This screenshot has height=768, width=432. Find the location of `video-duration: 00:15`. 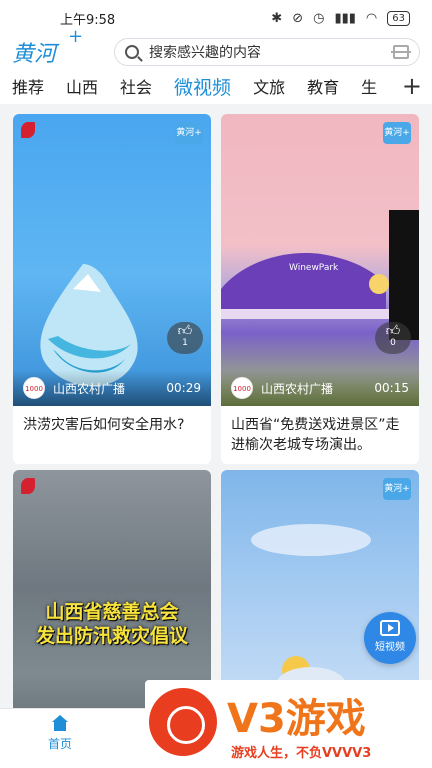

video-duration: 00:15 is located at coordinates (391, 388).